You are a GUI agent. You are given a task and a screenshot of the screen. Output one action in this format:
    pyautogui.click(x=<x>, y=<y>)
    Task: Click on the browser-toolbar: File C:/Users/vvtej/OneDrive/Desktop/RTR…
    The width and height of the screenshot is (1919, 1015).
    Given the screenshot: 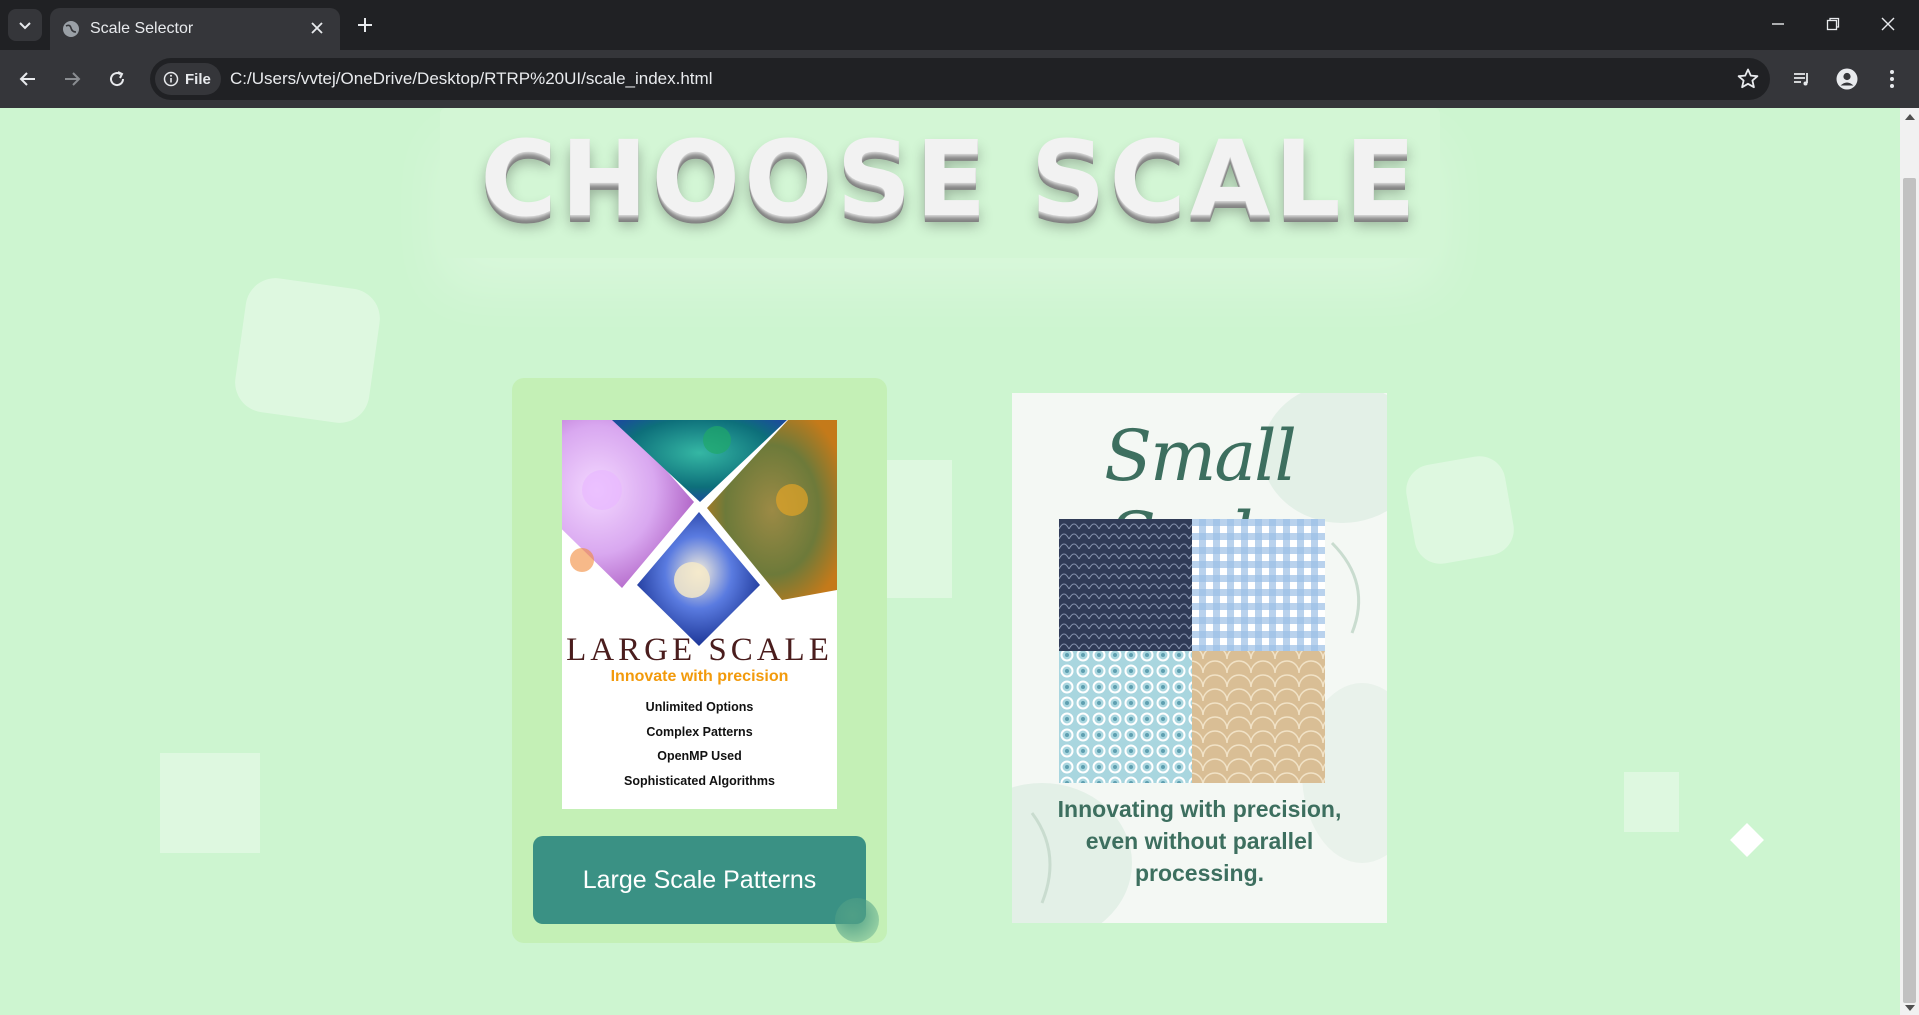 What is the action you would take?
    pyautogui.click(x=959, y=79)
    